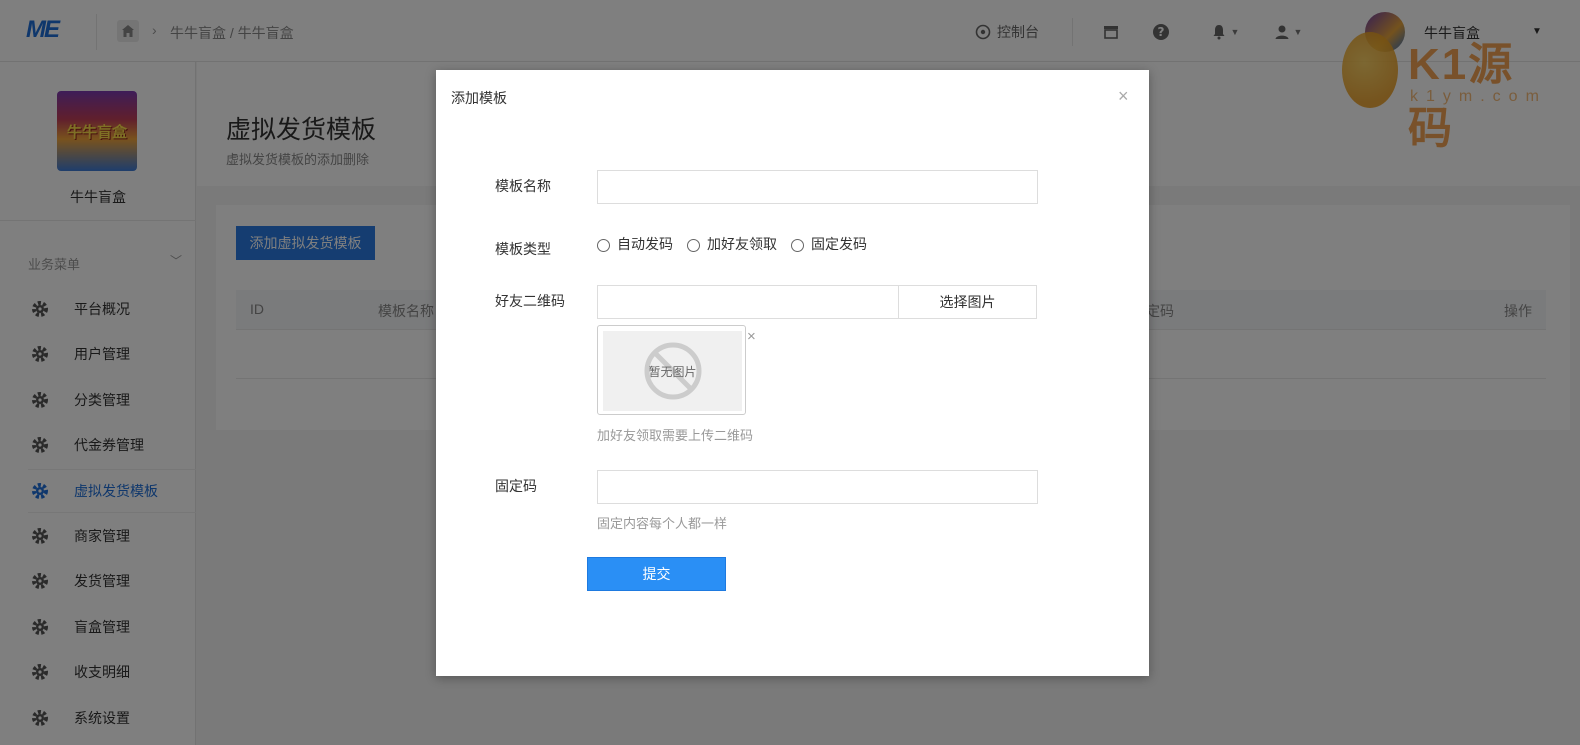 This screenshot has width=1580, height=745. I want to click on no-image-text: 暂无图片, so click(672, 372).